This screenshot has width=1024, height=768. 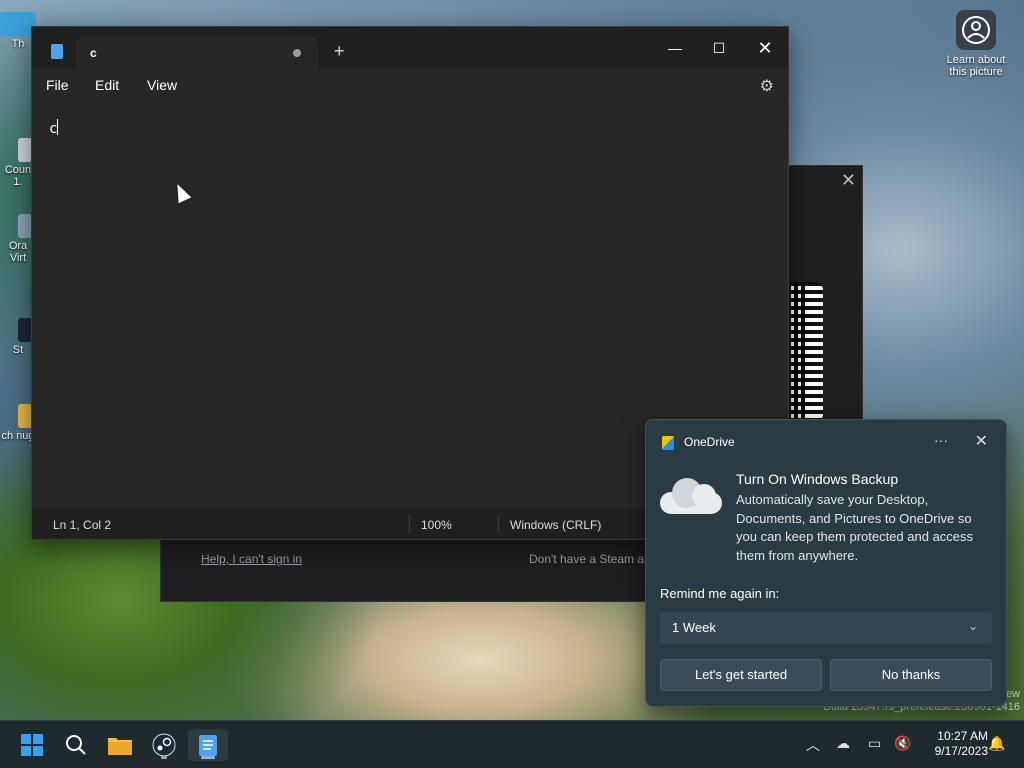 What do you see at coordinates (18, 436) in the screenshot?
I see `desktop-icon-label: ch nug` at bounding box center [18, 436].